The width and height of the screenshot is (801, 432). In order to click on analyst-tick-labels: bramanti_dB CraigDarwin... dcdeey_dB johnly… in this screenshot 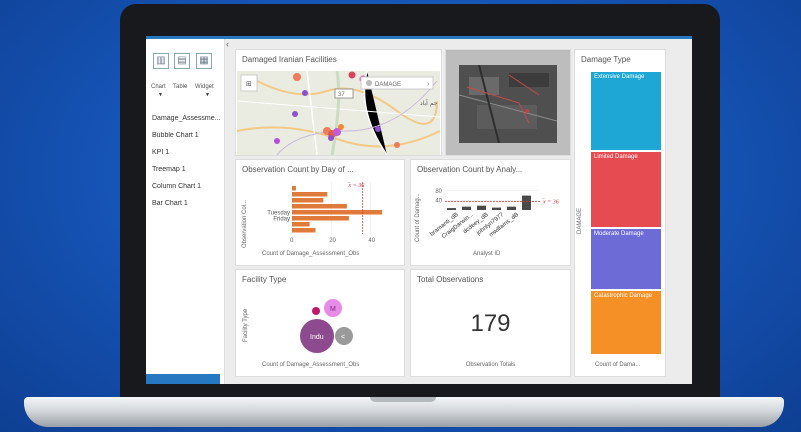, I will do `click(490, 229)`.